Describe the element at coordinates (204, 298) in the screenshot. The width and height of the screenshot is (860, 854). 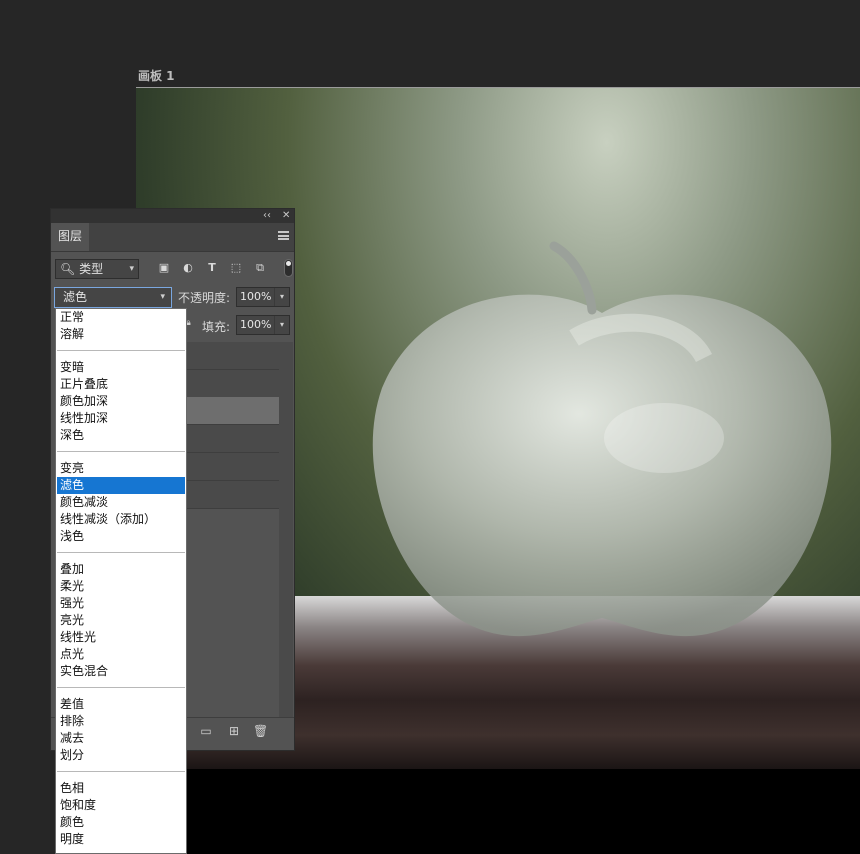
I see `opacity-label: 不透明度:` at that location.